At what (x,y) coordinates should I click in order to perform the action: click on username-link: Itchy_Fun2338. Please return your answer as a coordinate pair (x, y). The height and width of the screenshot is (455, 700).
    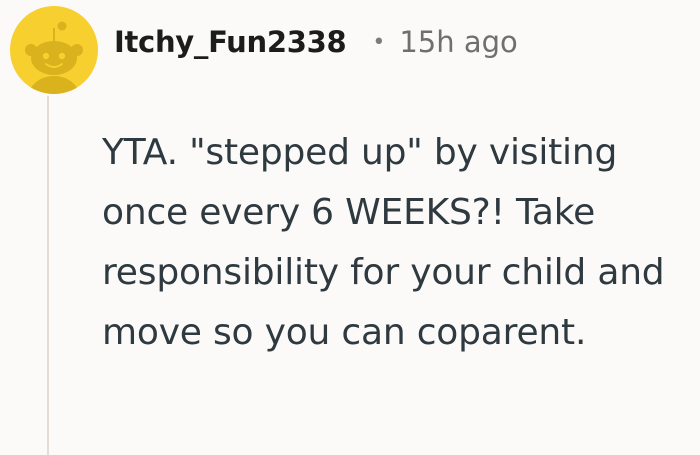
    Looking at the image, I should click on (230, 42).